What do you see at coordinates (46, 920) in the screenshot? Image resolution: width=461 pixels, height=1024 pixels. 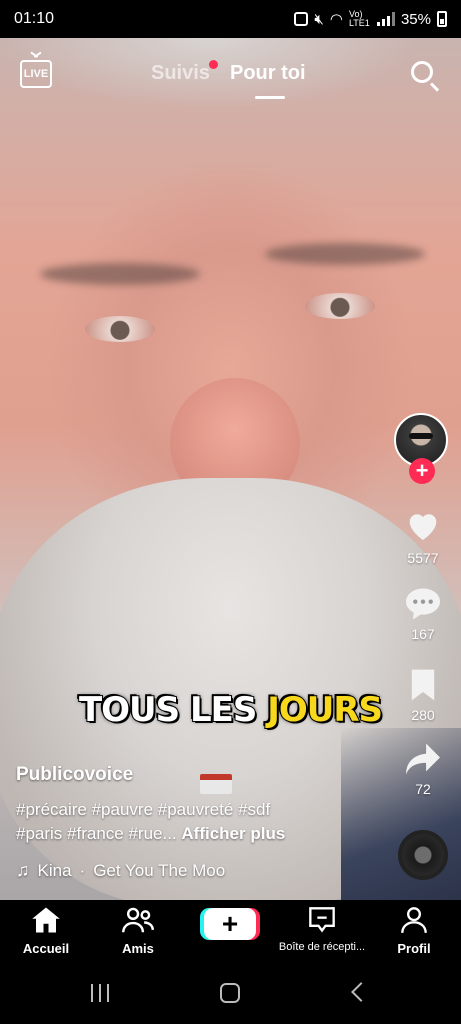 I see `home-icon` at bounding box center [46, 920].